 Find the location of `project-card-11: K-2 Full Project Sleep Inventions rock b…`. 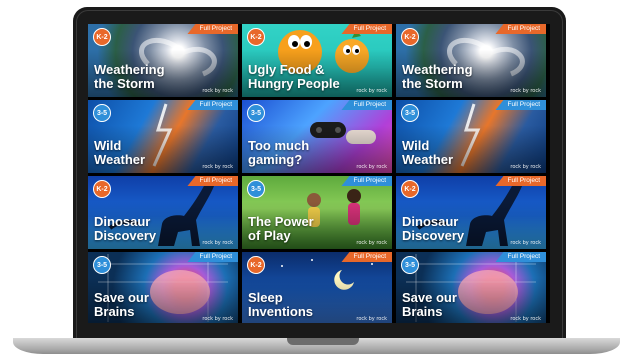

project-card-11: K-2 Full Project Sleep Inventions rock b… is located at coordinates (317, 287).